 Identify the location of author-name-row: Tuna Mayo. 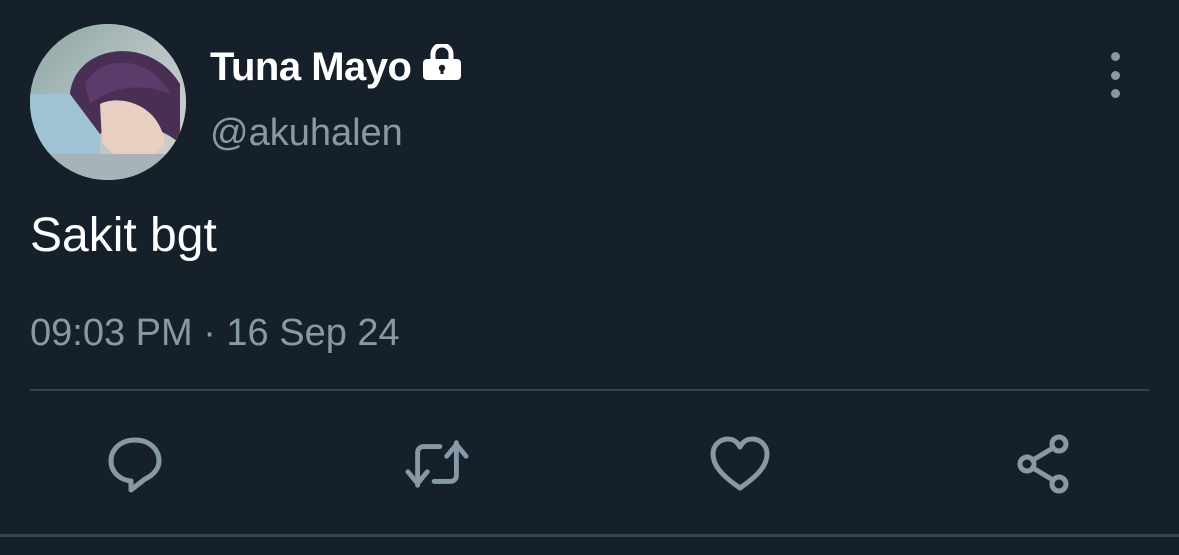
(336, 67).